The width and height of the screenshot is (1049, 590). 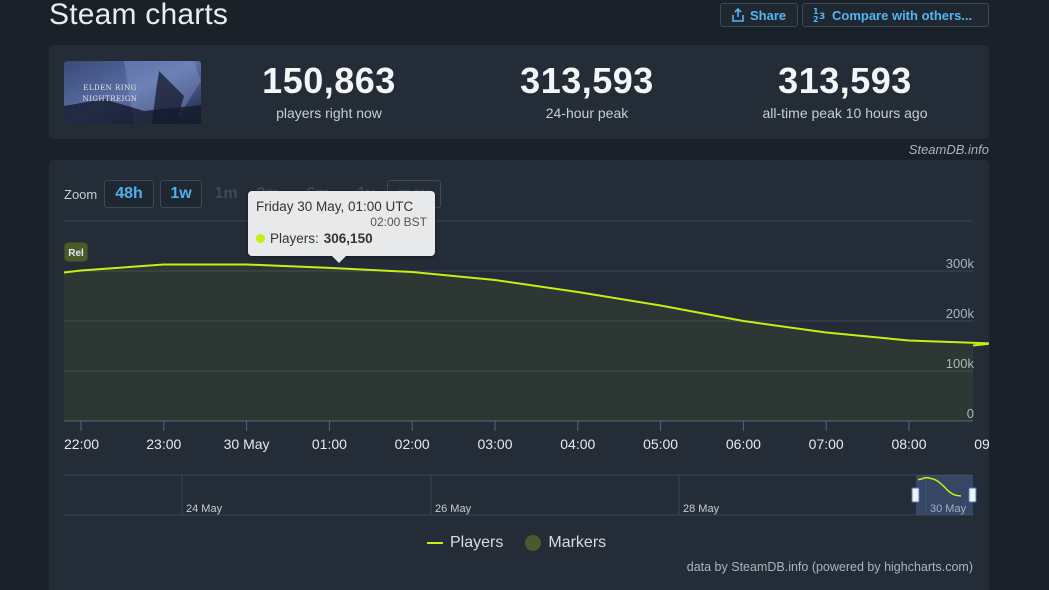 I want to click on legend-markers: Markers, so click(x=565, y=543).